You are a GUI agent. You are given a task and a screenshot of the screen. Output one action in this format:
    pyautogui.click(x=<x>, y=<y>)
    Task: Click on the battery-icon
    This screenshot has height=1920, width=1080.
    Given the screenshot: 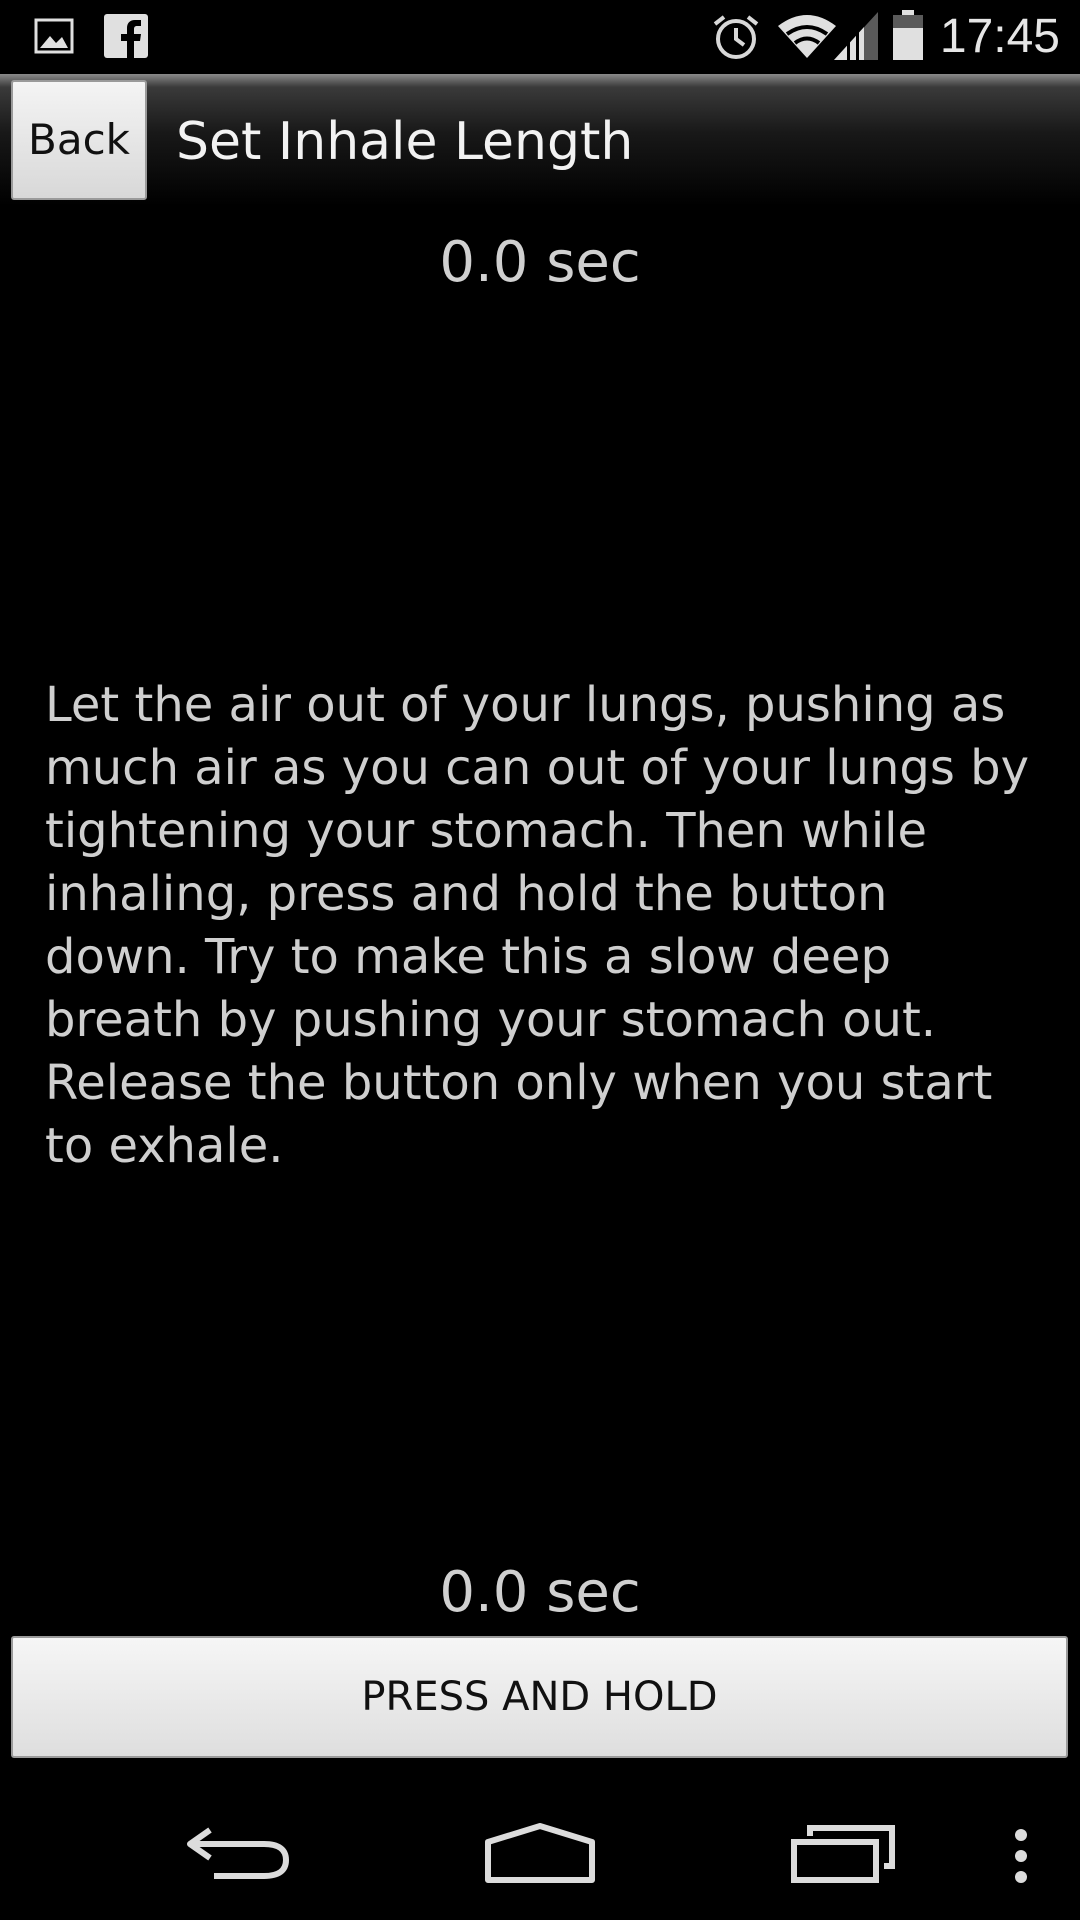 What is the action you would take?
    pyautogui.click(x=908, y=37)
    